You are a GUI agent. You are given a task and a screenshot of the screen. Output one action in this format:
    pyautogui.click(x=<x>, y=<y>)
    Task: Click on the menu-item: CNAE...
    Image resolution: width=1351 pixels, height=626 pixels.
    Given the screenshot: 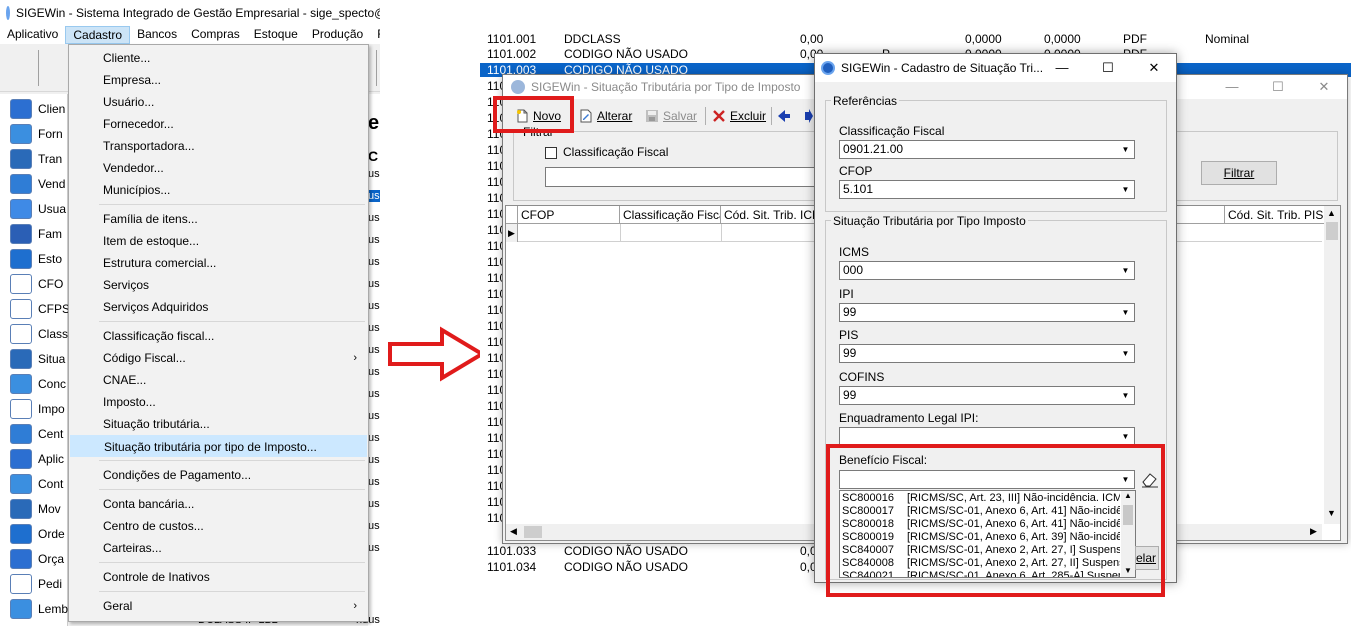 What is the action you would take?
    pyautogui.click(x=218, y=380)
    